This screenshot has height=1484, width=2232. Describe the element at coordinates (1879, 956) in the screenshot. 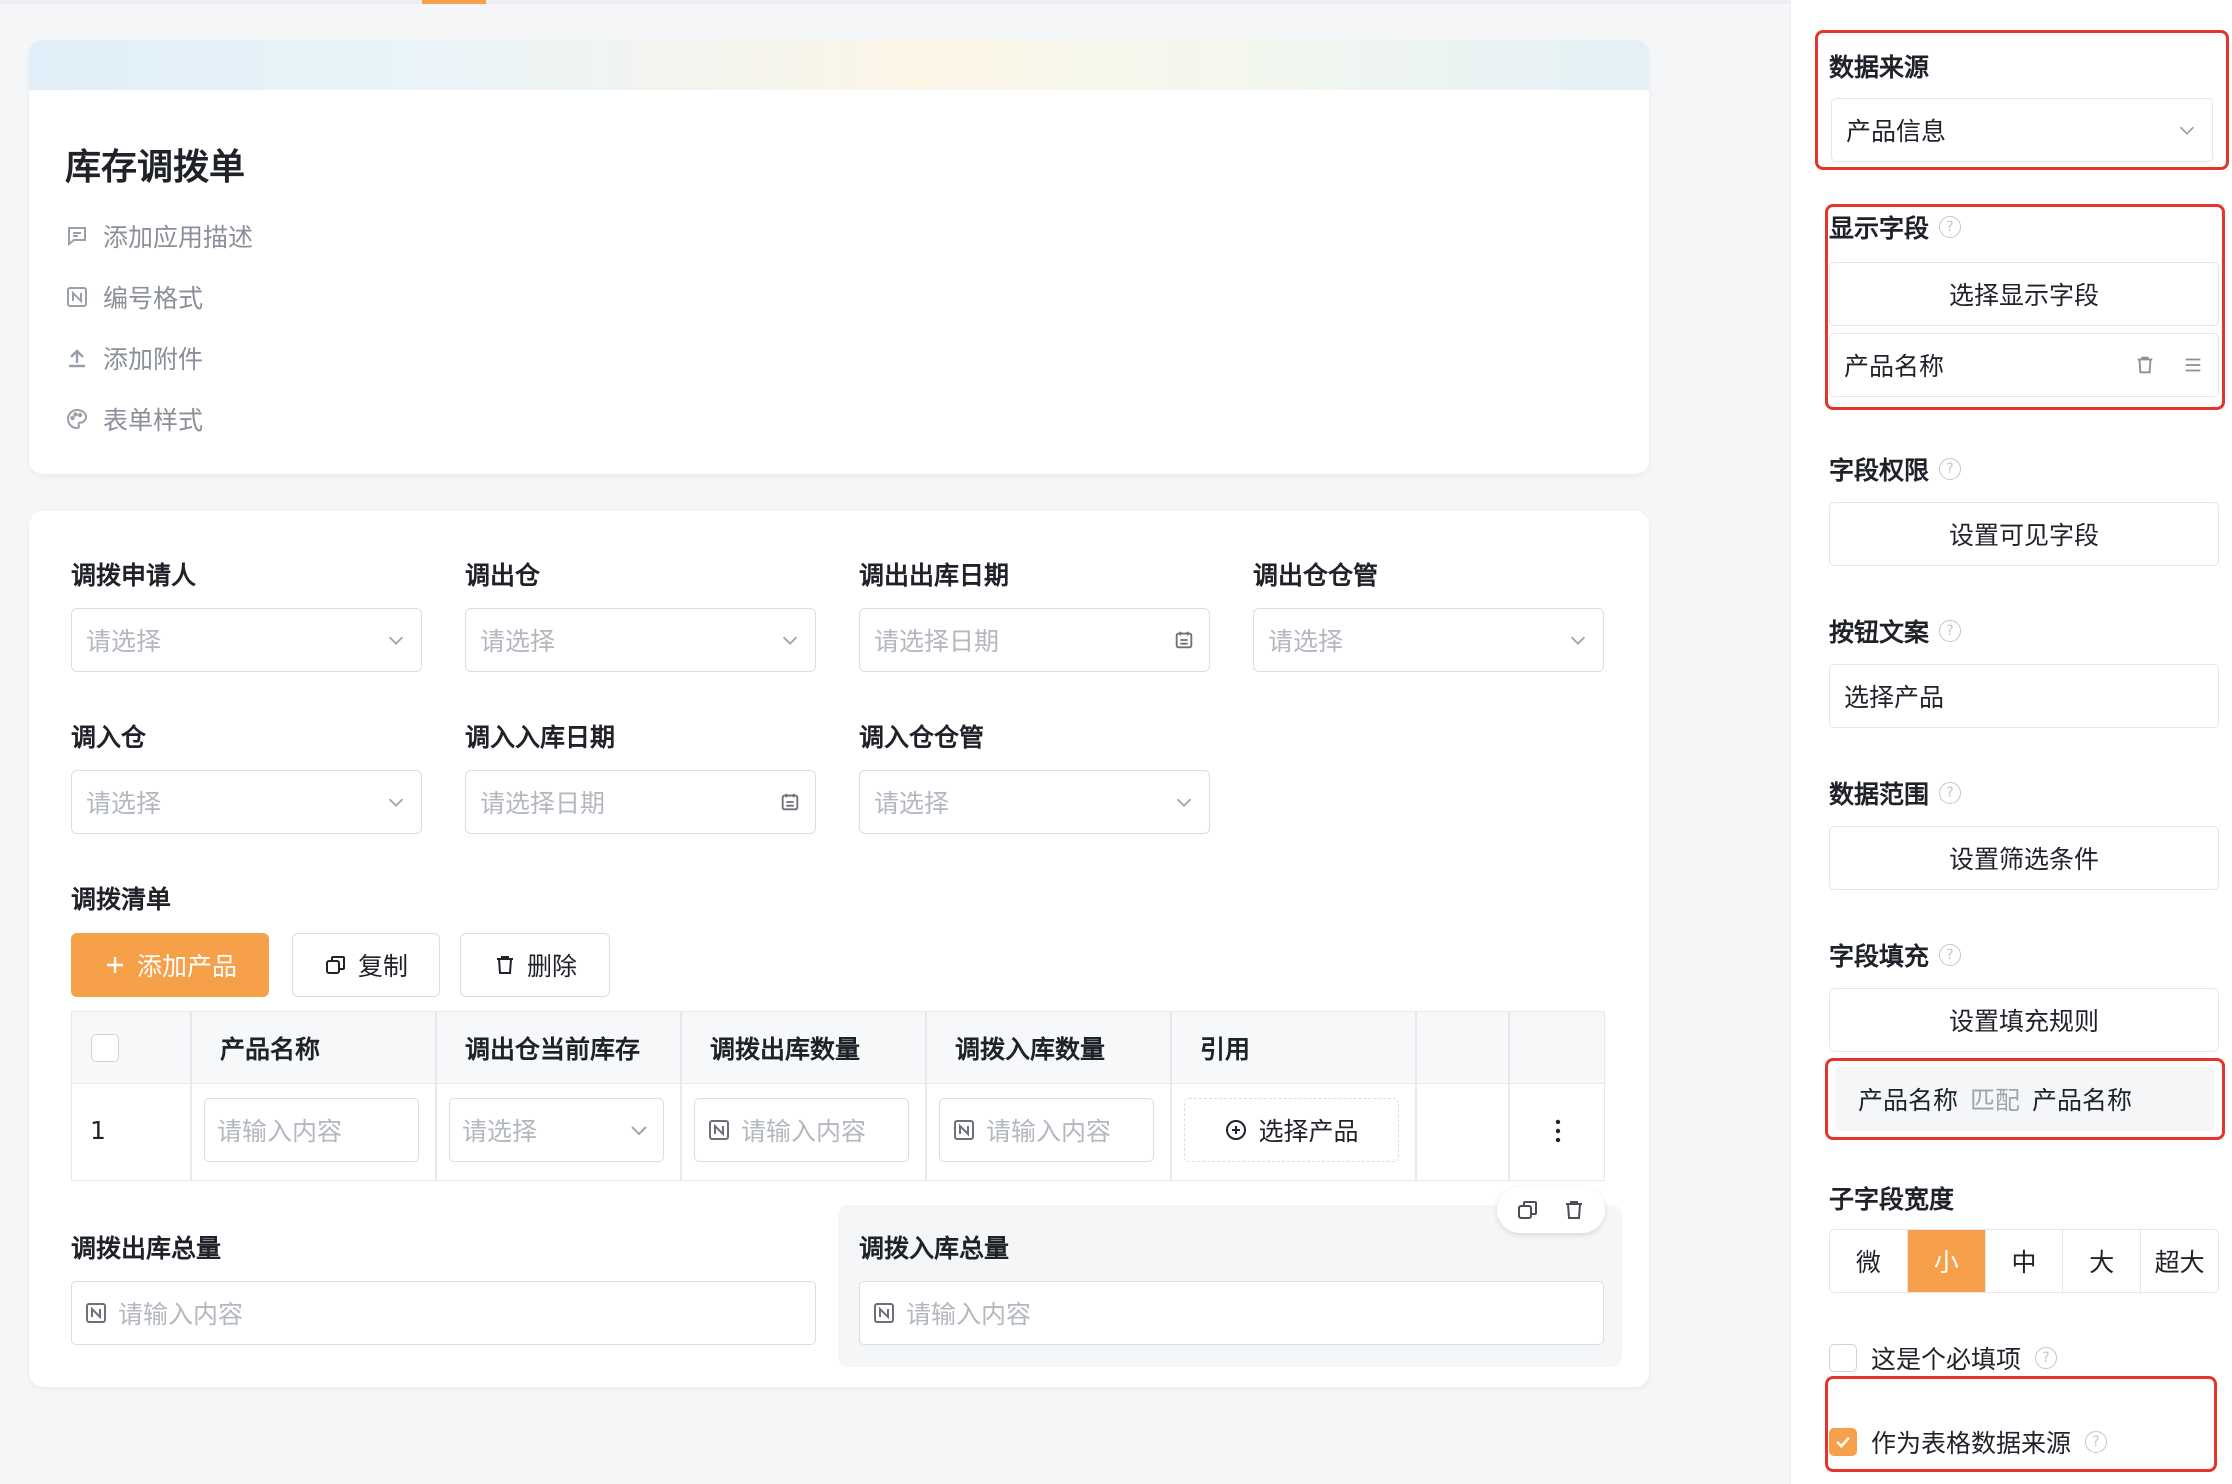

I see `label-text: 字段填充` at that location.